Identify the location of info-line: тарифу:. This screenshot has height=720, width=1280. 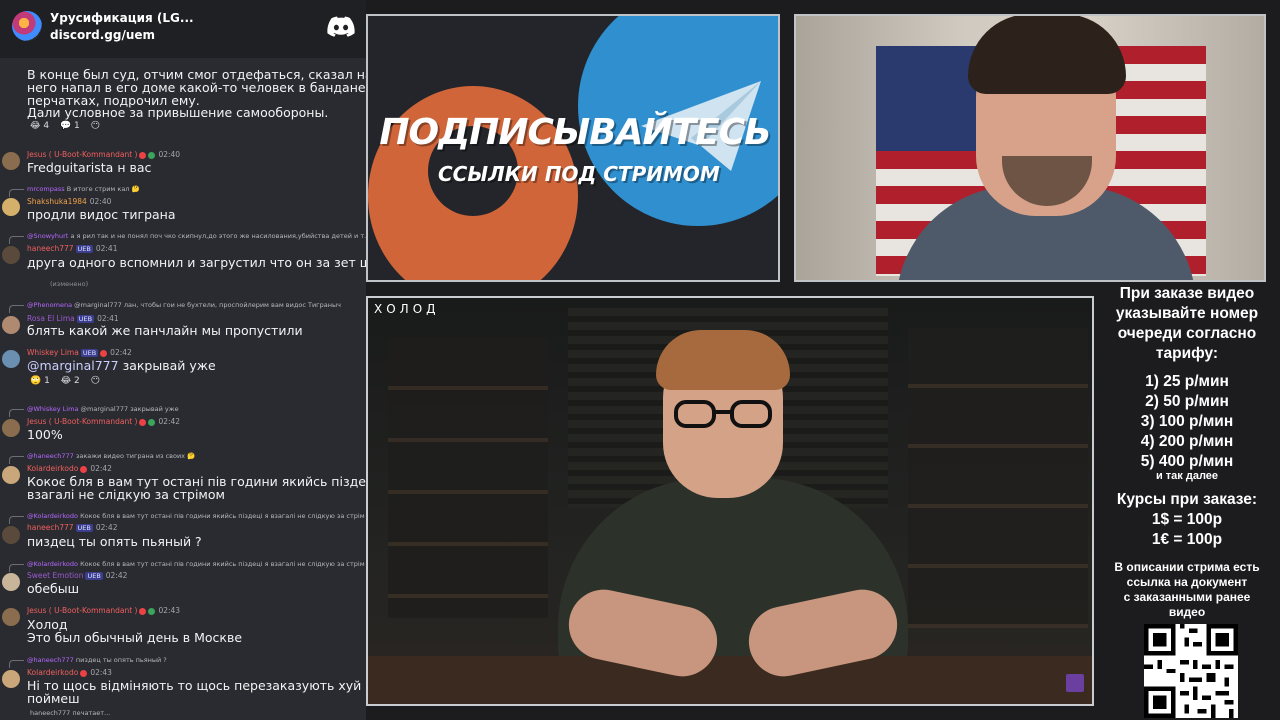
(1187, 353).